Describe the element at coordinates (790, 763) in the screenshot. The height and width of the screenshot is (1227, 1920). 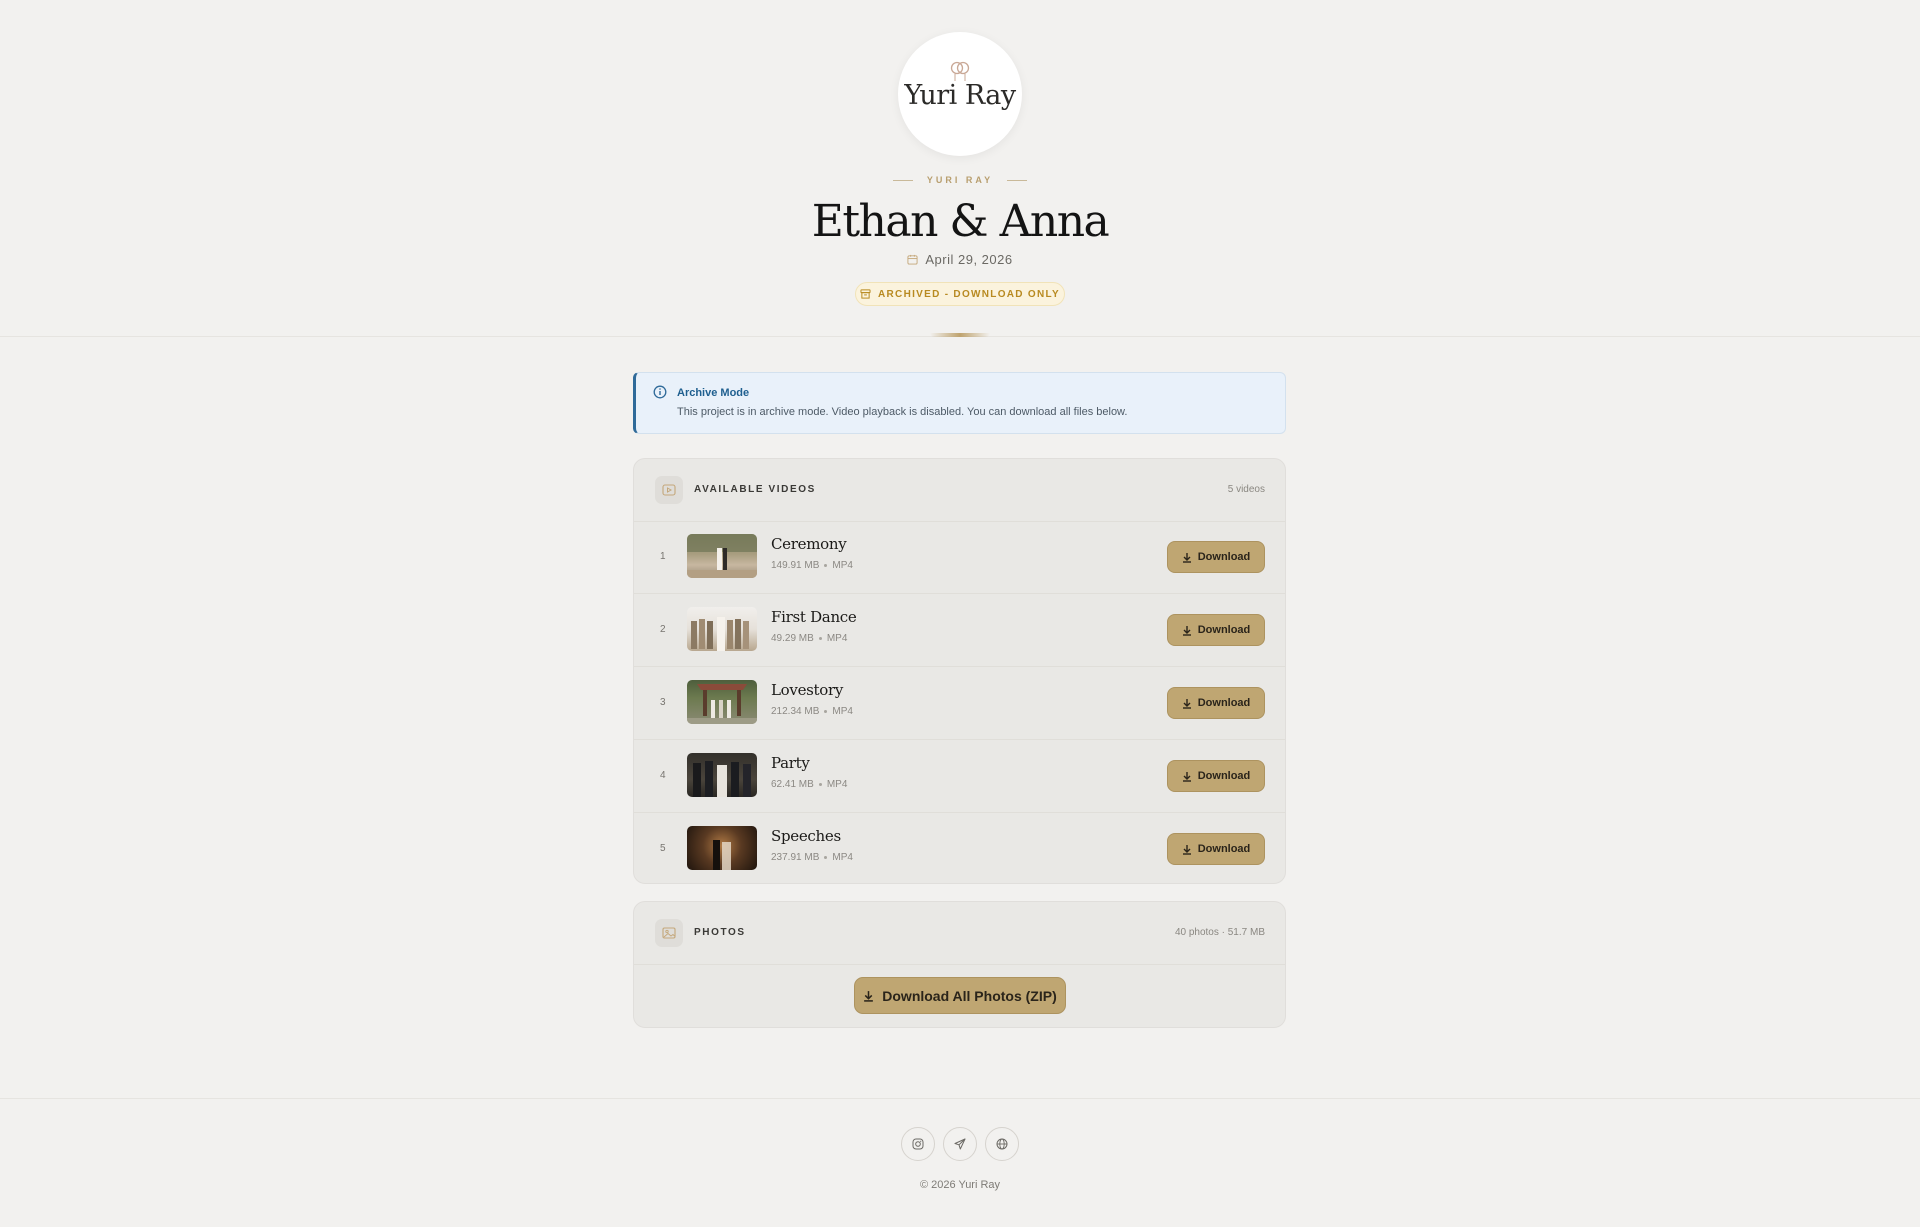
I see `video-title: Party` at that location.